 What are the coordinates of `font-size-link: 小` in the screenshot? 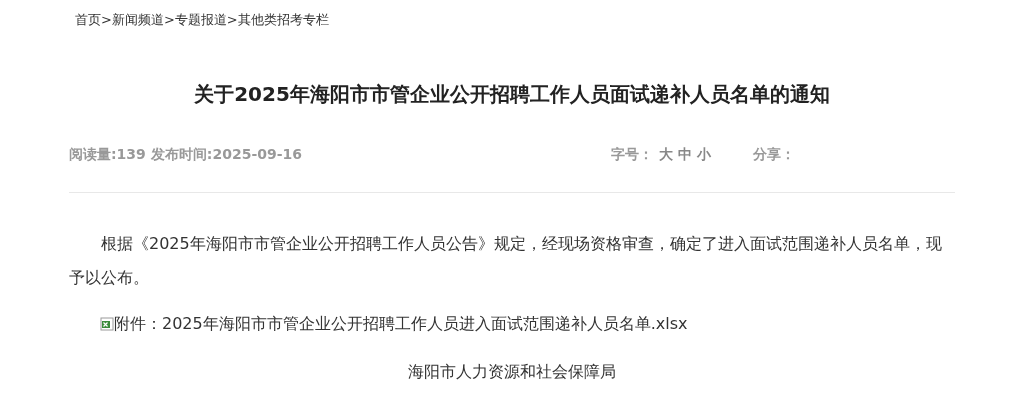 It's located at (704, 155).